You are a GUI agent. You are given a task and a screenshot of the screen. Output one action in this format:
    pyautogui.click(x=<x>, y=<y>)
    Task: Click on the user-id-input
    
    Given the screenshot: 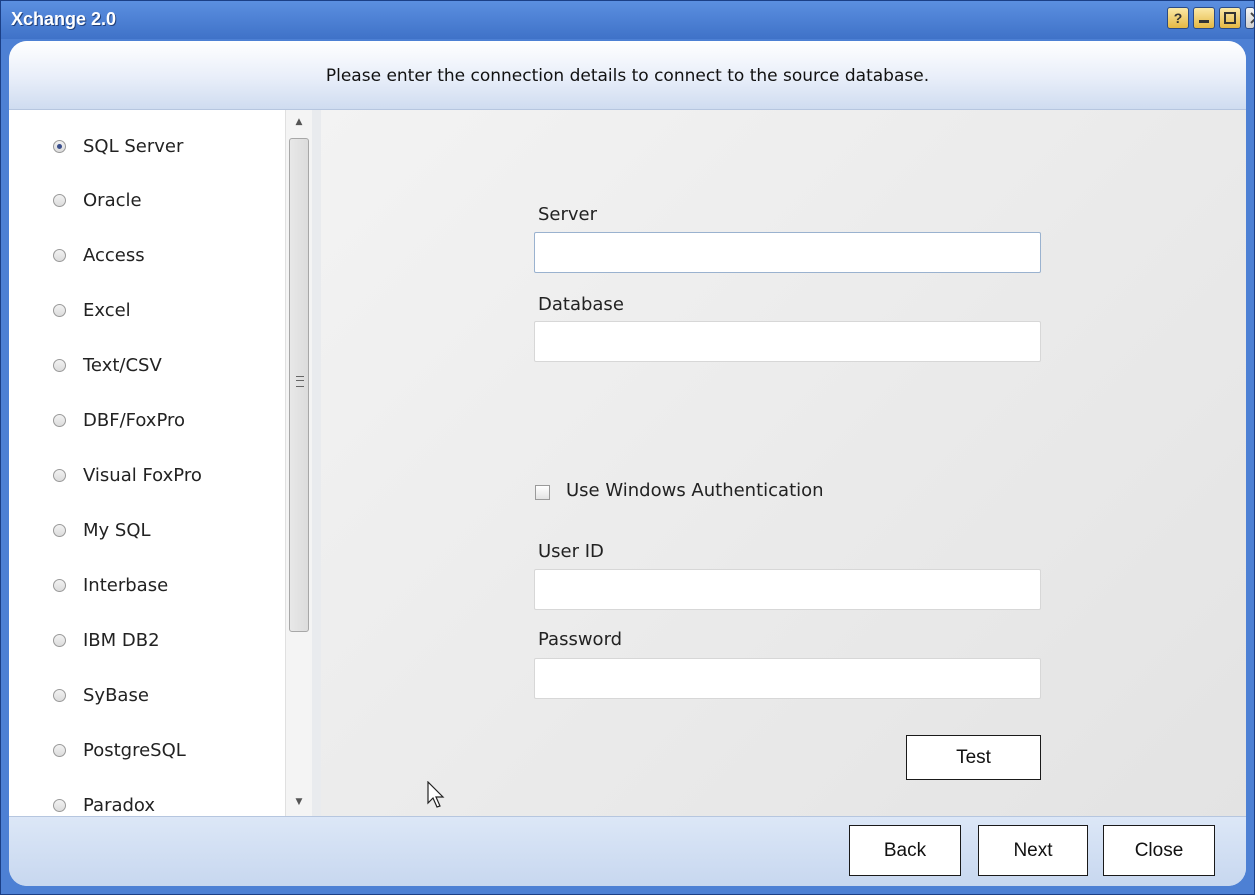 What is the action you would take?
    pyautogui.click(x=787, y=589)
    